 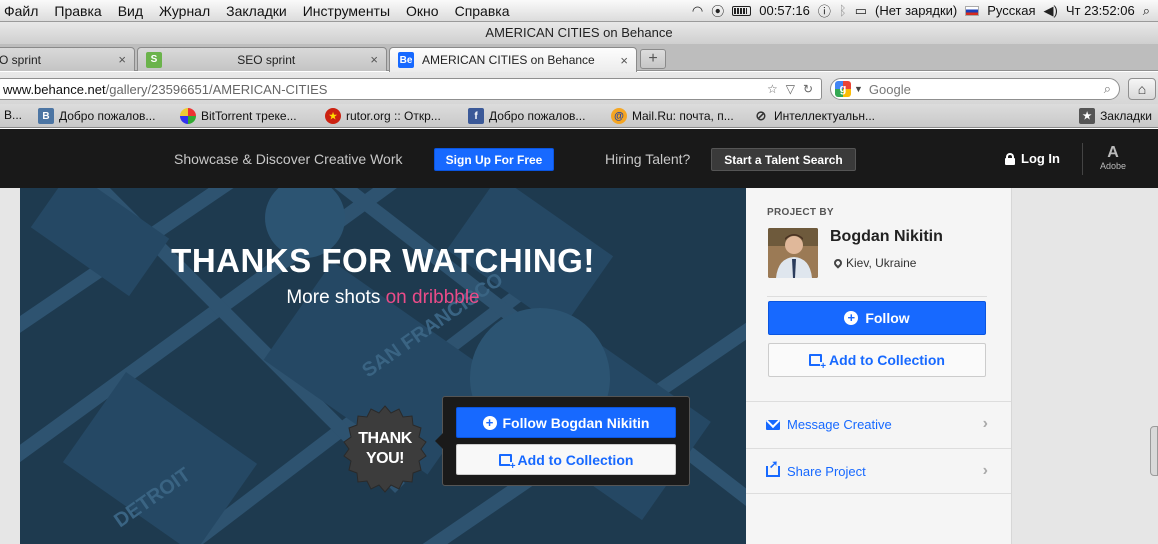 I want to click on header-divider, so click(x=1082, y=159).